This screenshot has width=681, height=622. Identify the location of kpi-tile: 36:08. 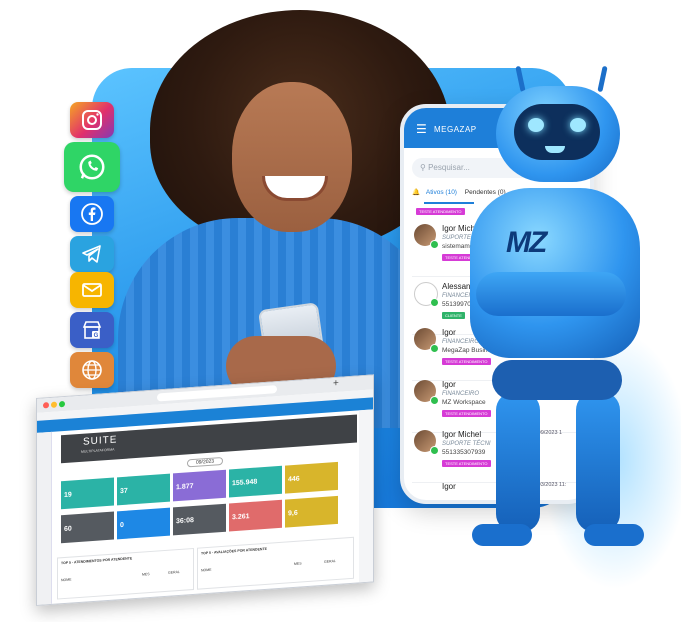
(199, 519).